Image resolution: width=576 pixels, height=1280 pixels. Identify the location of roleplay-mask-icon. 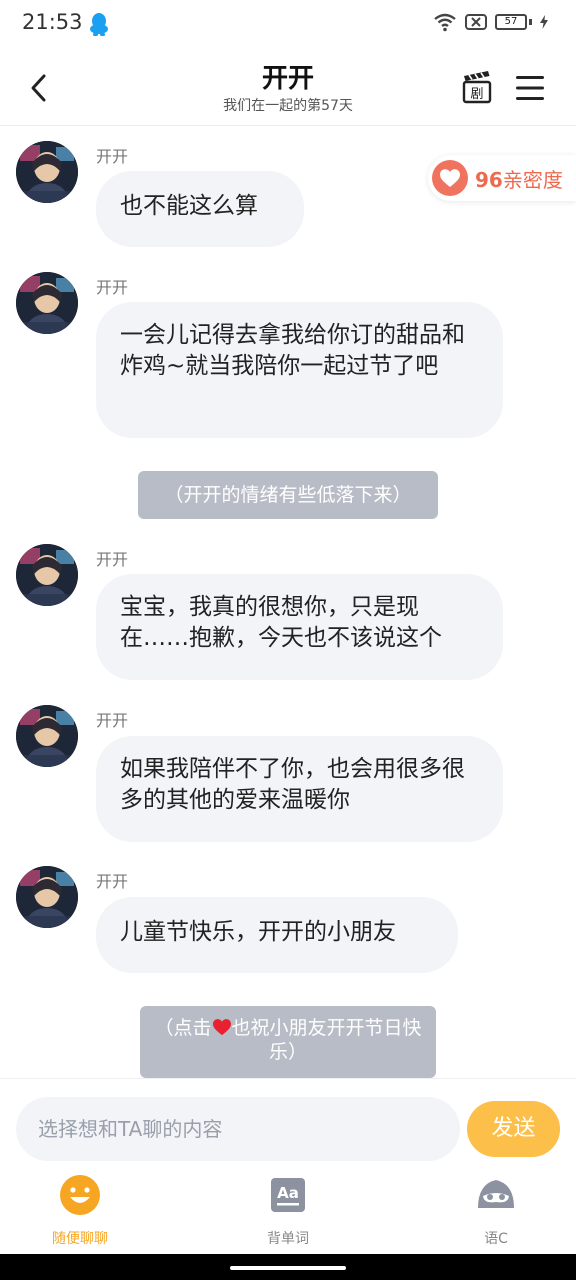
(496, 1194).